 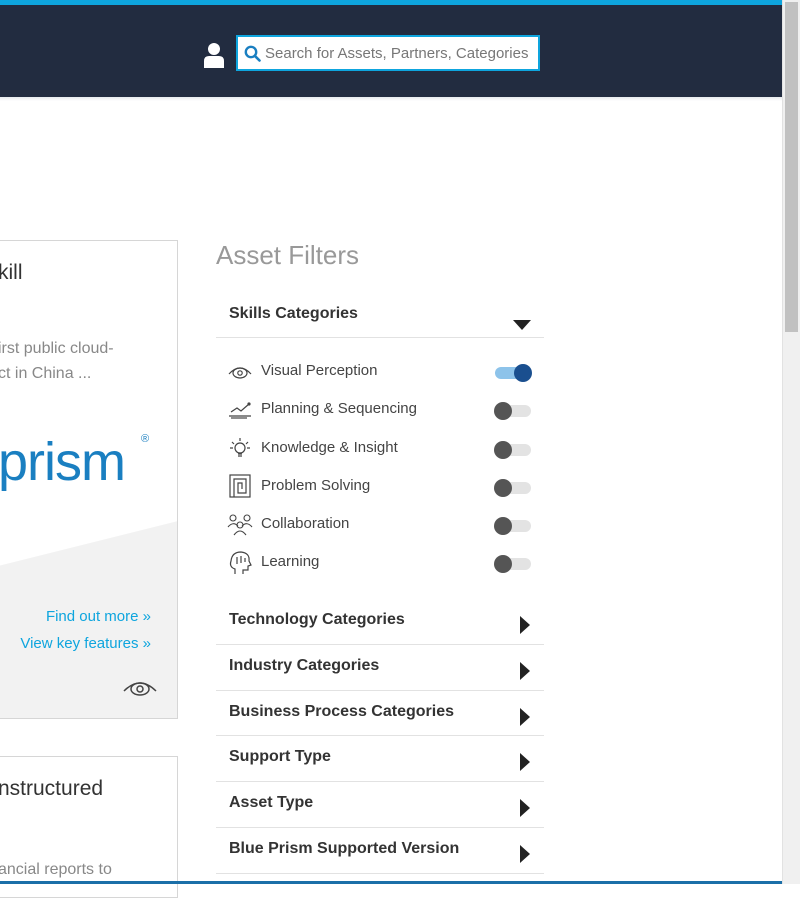 What do you see at coordinates (380, 488) in the screenshot?
I see `skill-item-problem-solving: Problem Solving` at bounding box center [380, 488].